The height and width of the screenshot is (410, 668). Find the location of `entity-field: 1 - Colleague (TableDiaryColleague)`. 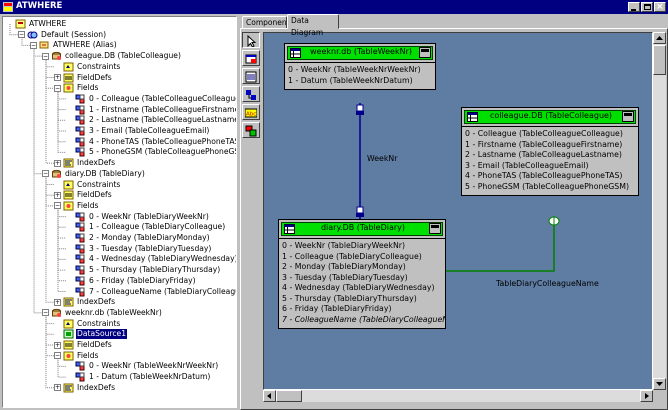

entity-field: 1 - Colleague (TableDiaryColleague) is located at coordinates (362, 257).